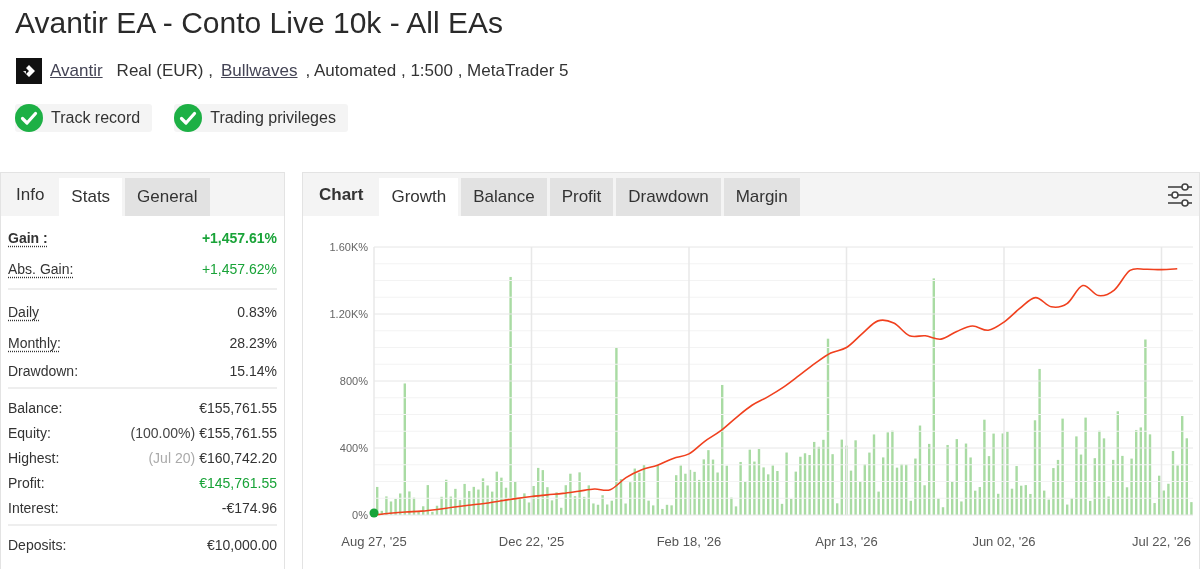  I want to click on panel-heading: Chart, so click(341, 194).